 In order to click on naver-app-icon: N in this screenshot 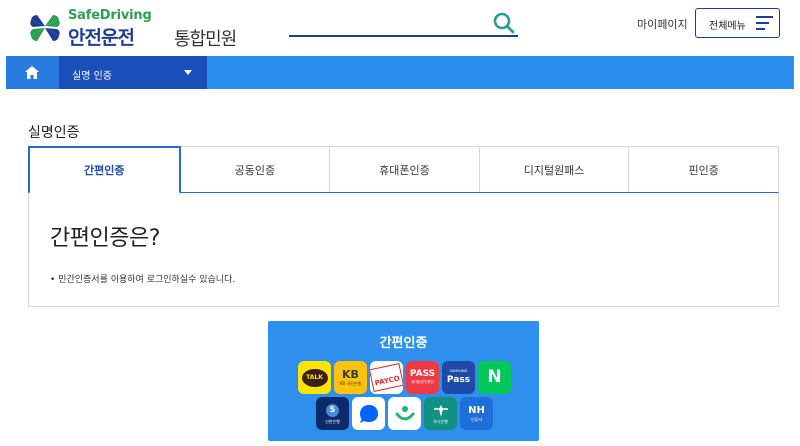, I will do `click(494, 377)`.